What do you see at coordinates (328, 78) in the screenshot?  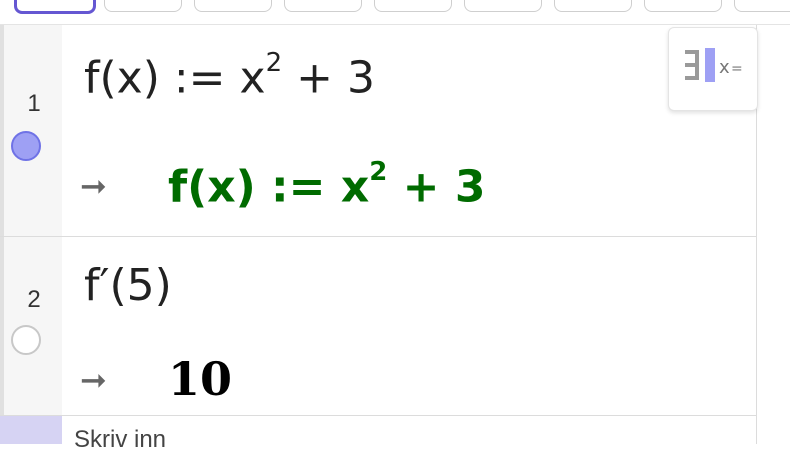 I see `input-rhs: + 3` at bounding box center [328, 78].